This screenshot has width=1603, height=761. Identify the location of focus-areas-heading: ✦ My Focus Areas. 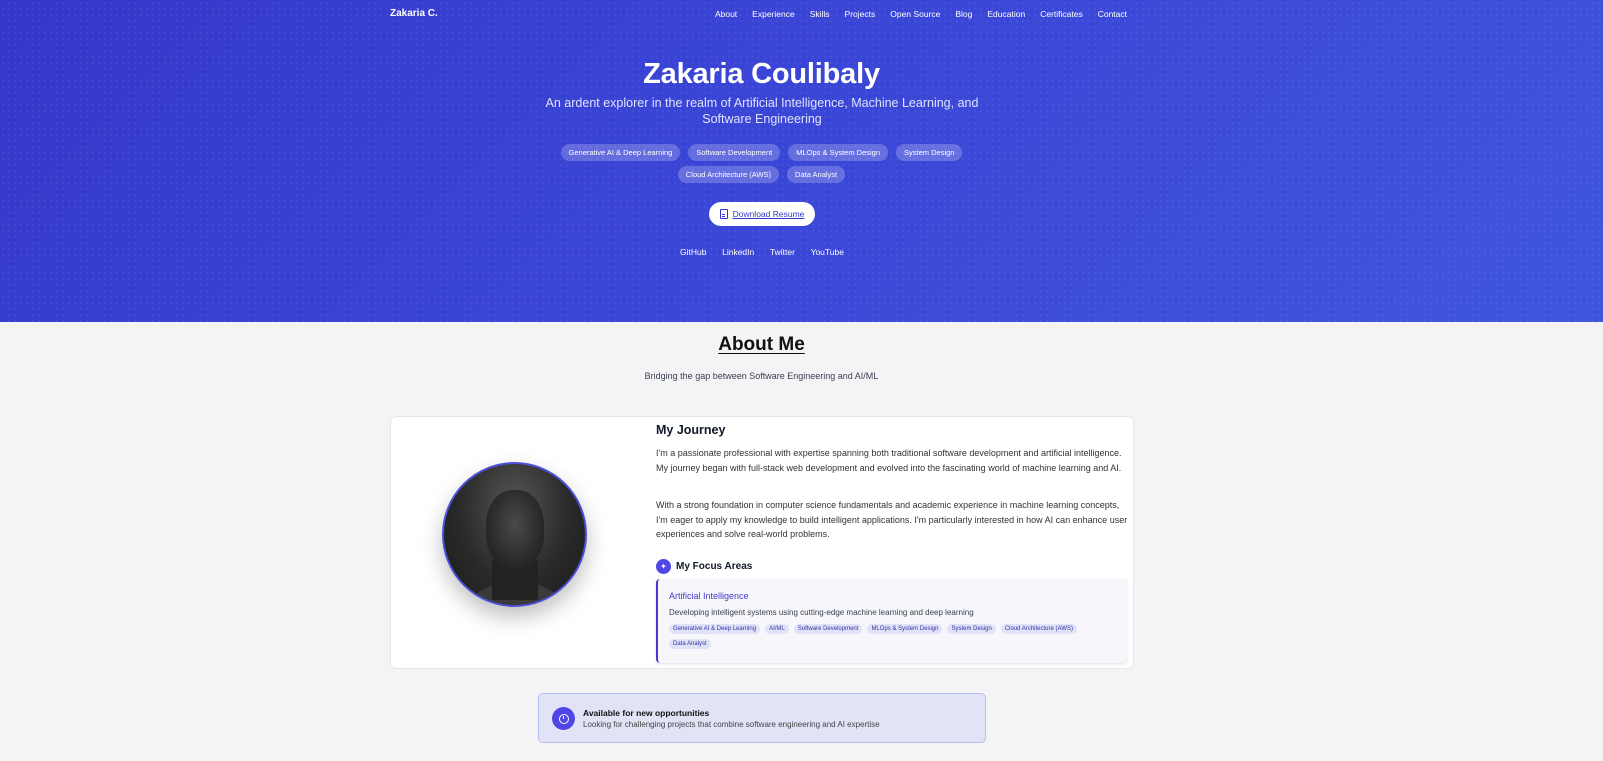
(704, 566).